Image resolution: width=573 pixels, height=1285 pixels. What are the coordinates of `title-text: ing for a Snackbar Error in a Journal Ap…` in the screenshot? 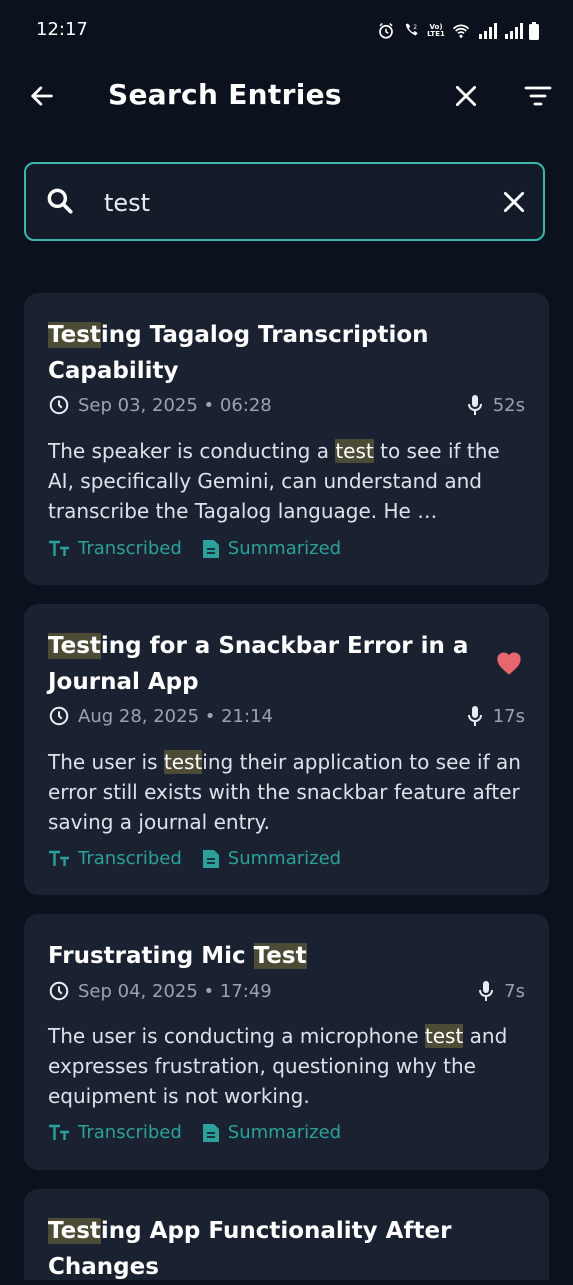 It's located at (258, 664).